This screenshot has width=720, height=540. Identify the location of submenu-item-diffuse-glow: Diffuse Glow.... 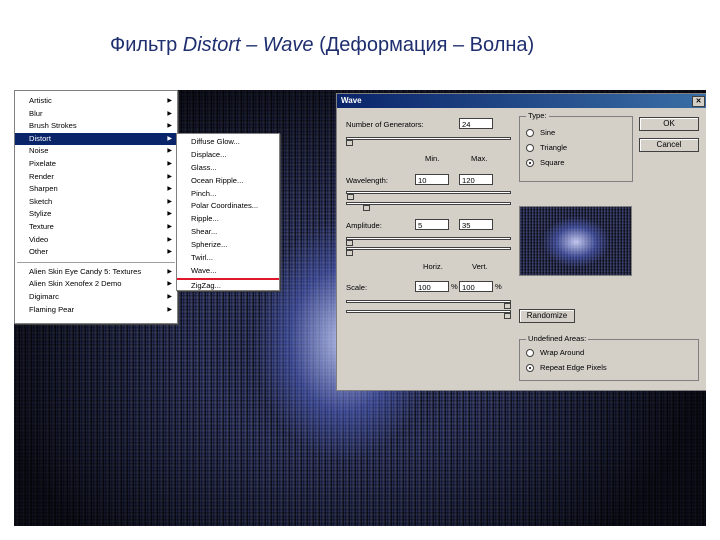
(228, 142).